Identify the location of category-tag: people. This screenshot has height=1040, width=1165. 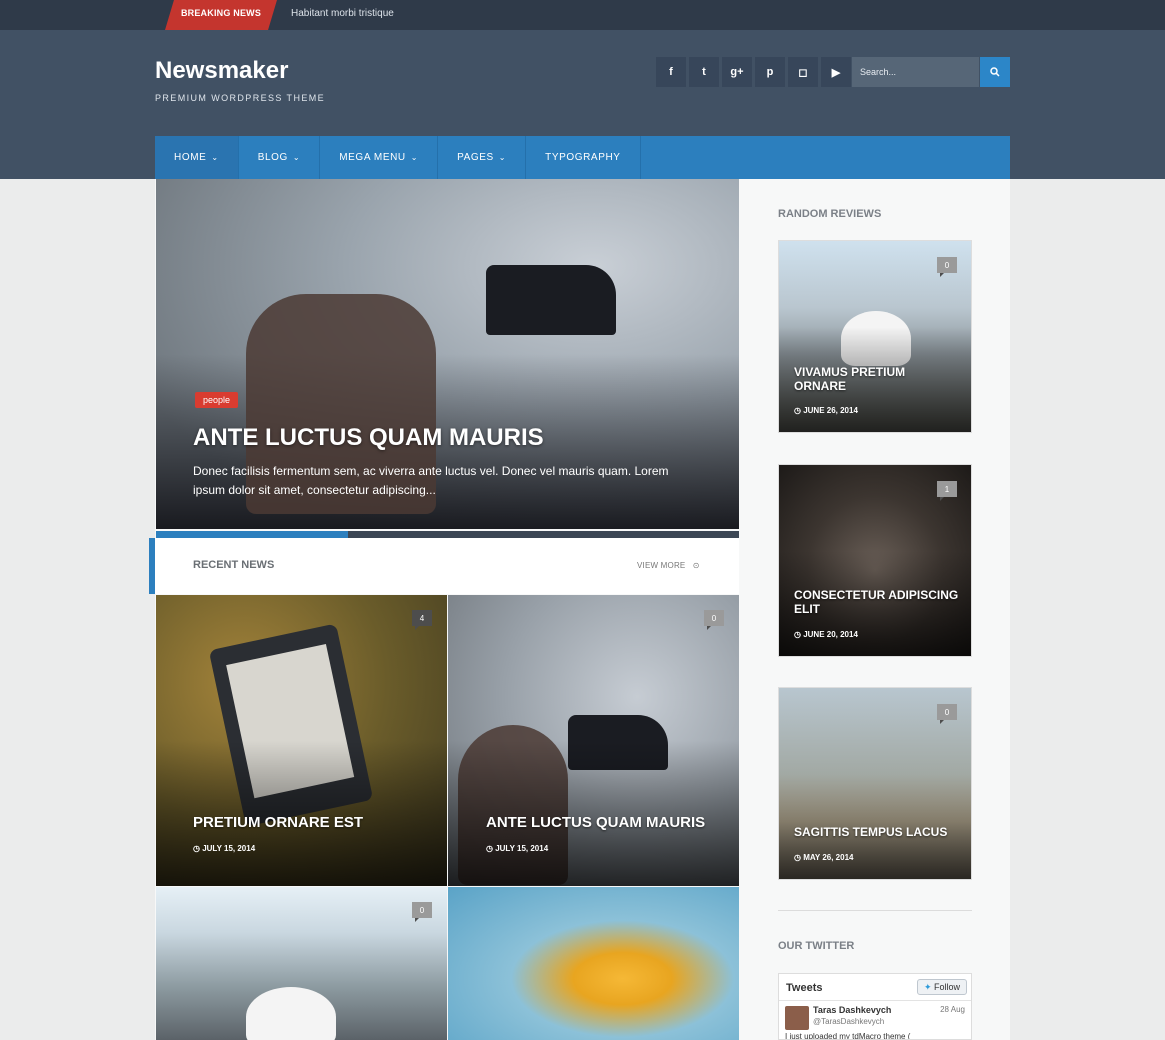
(217, 400).